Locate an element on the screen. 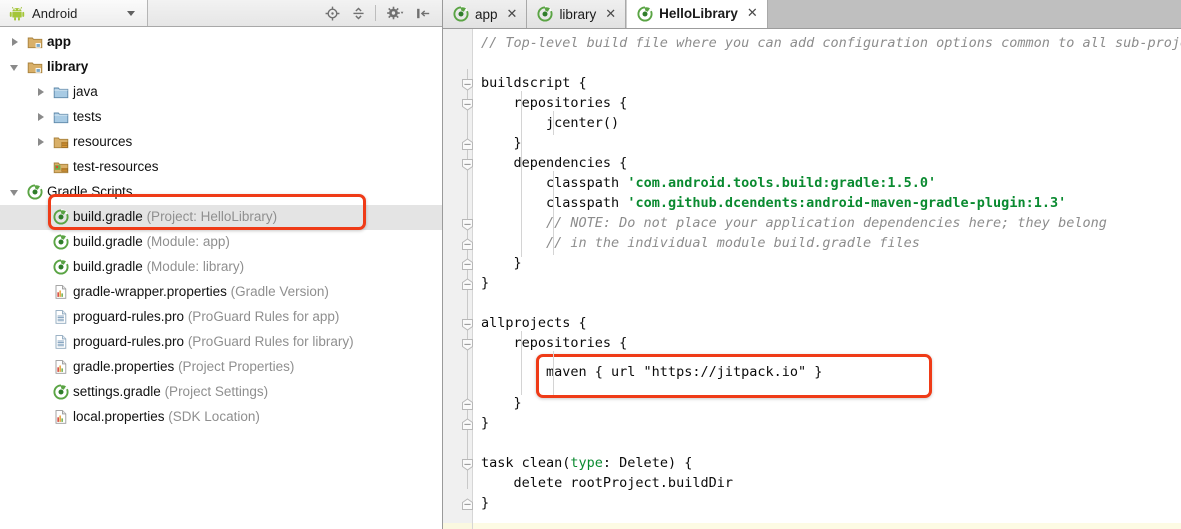  tree-row: resources is located at coordinates (221, 142).